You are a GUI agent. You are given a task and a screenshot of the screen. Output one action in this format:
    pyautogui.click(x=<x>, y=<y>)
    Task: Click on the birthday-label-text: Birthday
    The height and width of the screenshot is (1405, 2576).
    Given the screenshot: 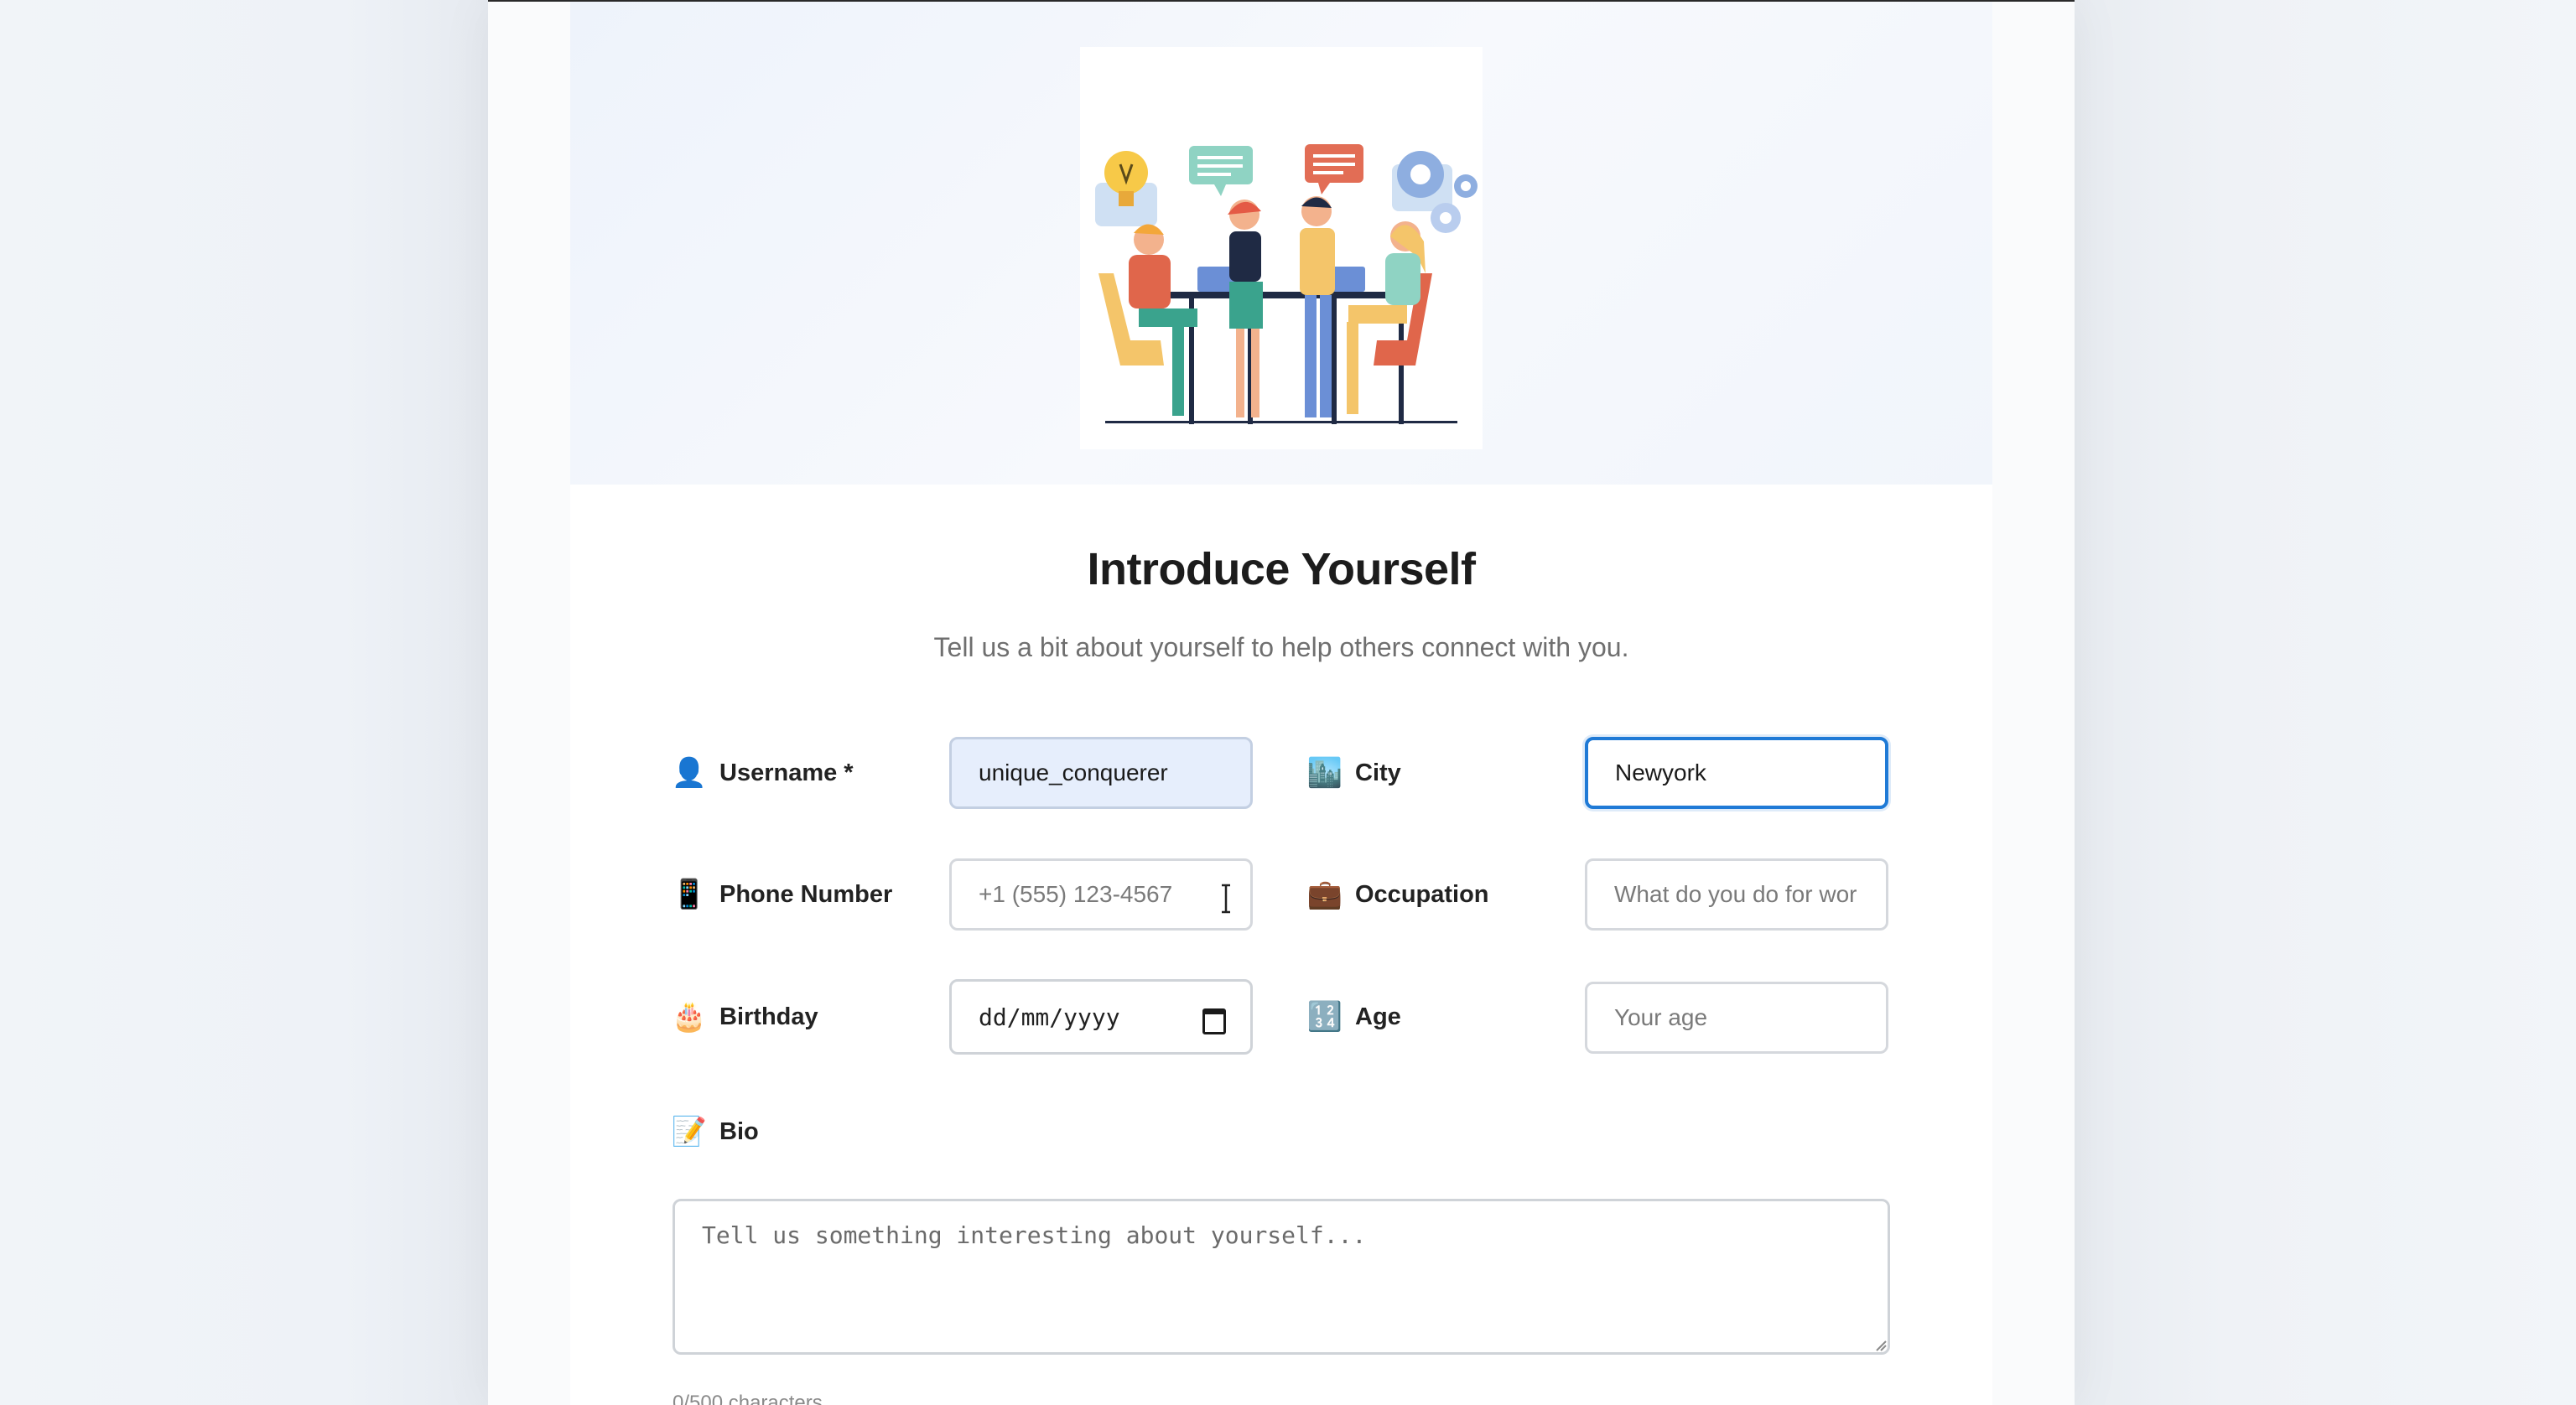 What is the action you would take?
    pyautogui.click(x=768, y=1016)
    